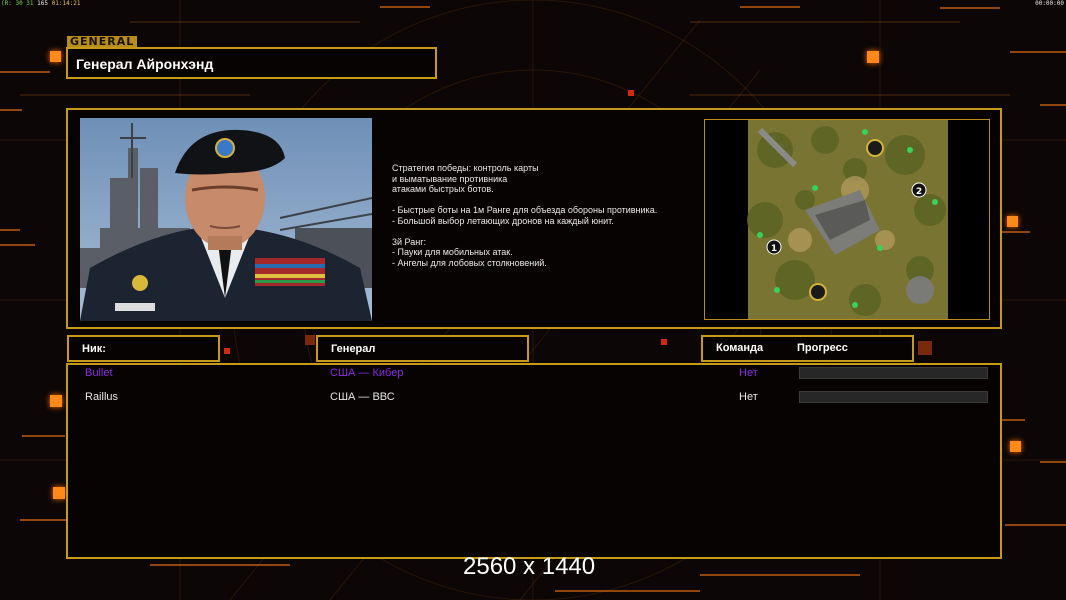 The image size is (1066, 600). Describe the element at coordinates (740, 348) in the screenshot. I see `header-team: Команда` at that location.